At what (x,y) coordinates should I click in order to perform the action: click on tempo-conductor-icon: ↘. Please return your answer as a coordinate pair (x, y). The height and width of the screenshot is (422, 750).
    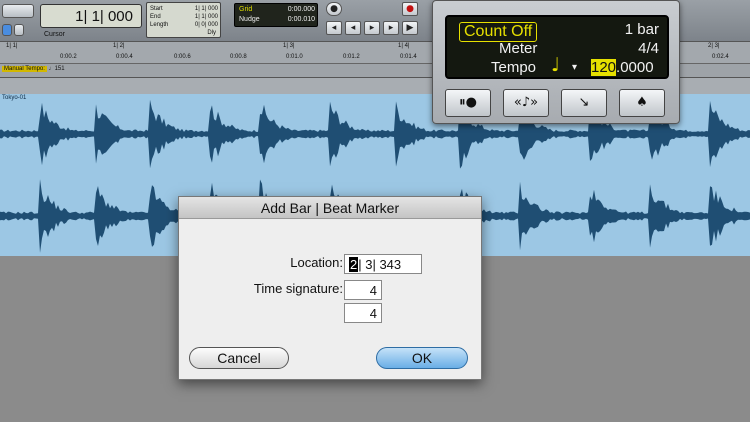
    Looking at the image, I should click on (584, 102).